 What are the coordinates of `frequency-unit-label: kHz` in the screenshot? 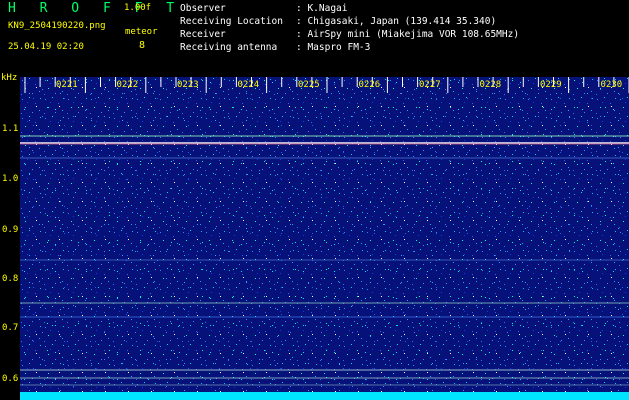 It's located at (9, 78).